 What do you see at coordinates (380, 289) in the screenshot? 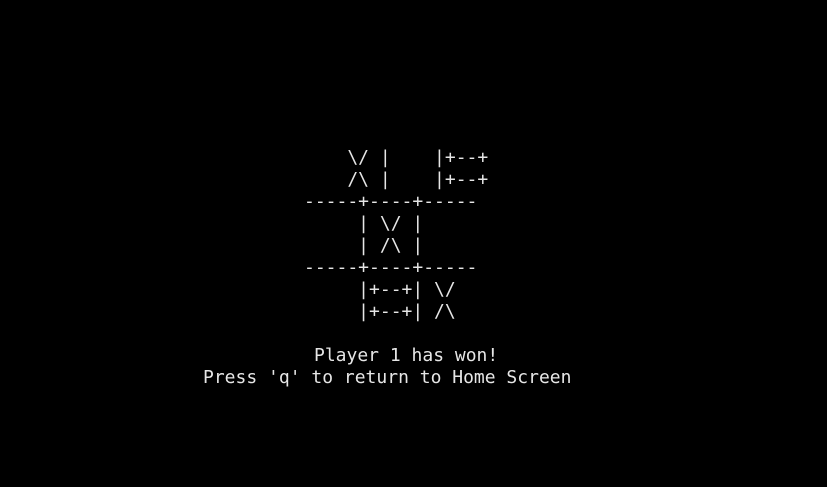
I see `board-row-3-top: |+--+| \/` at bounding box center [380, 289].